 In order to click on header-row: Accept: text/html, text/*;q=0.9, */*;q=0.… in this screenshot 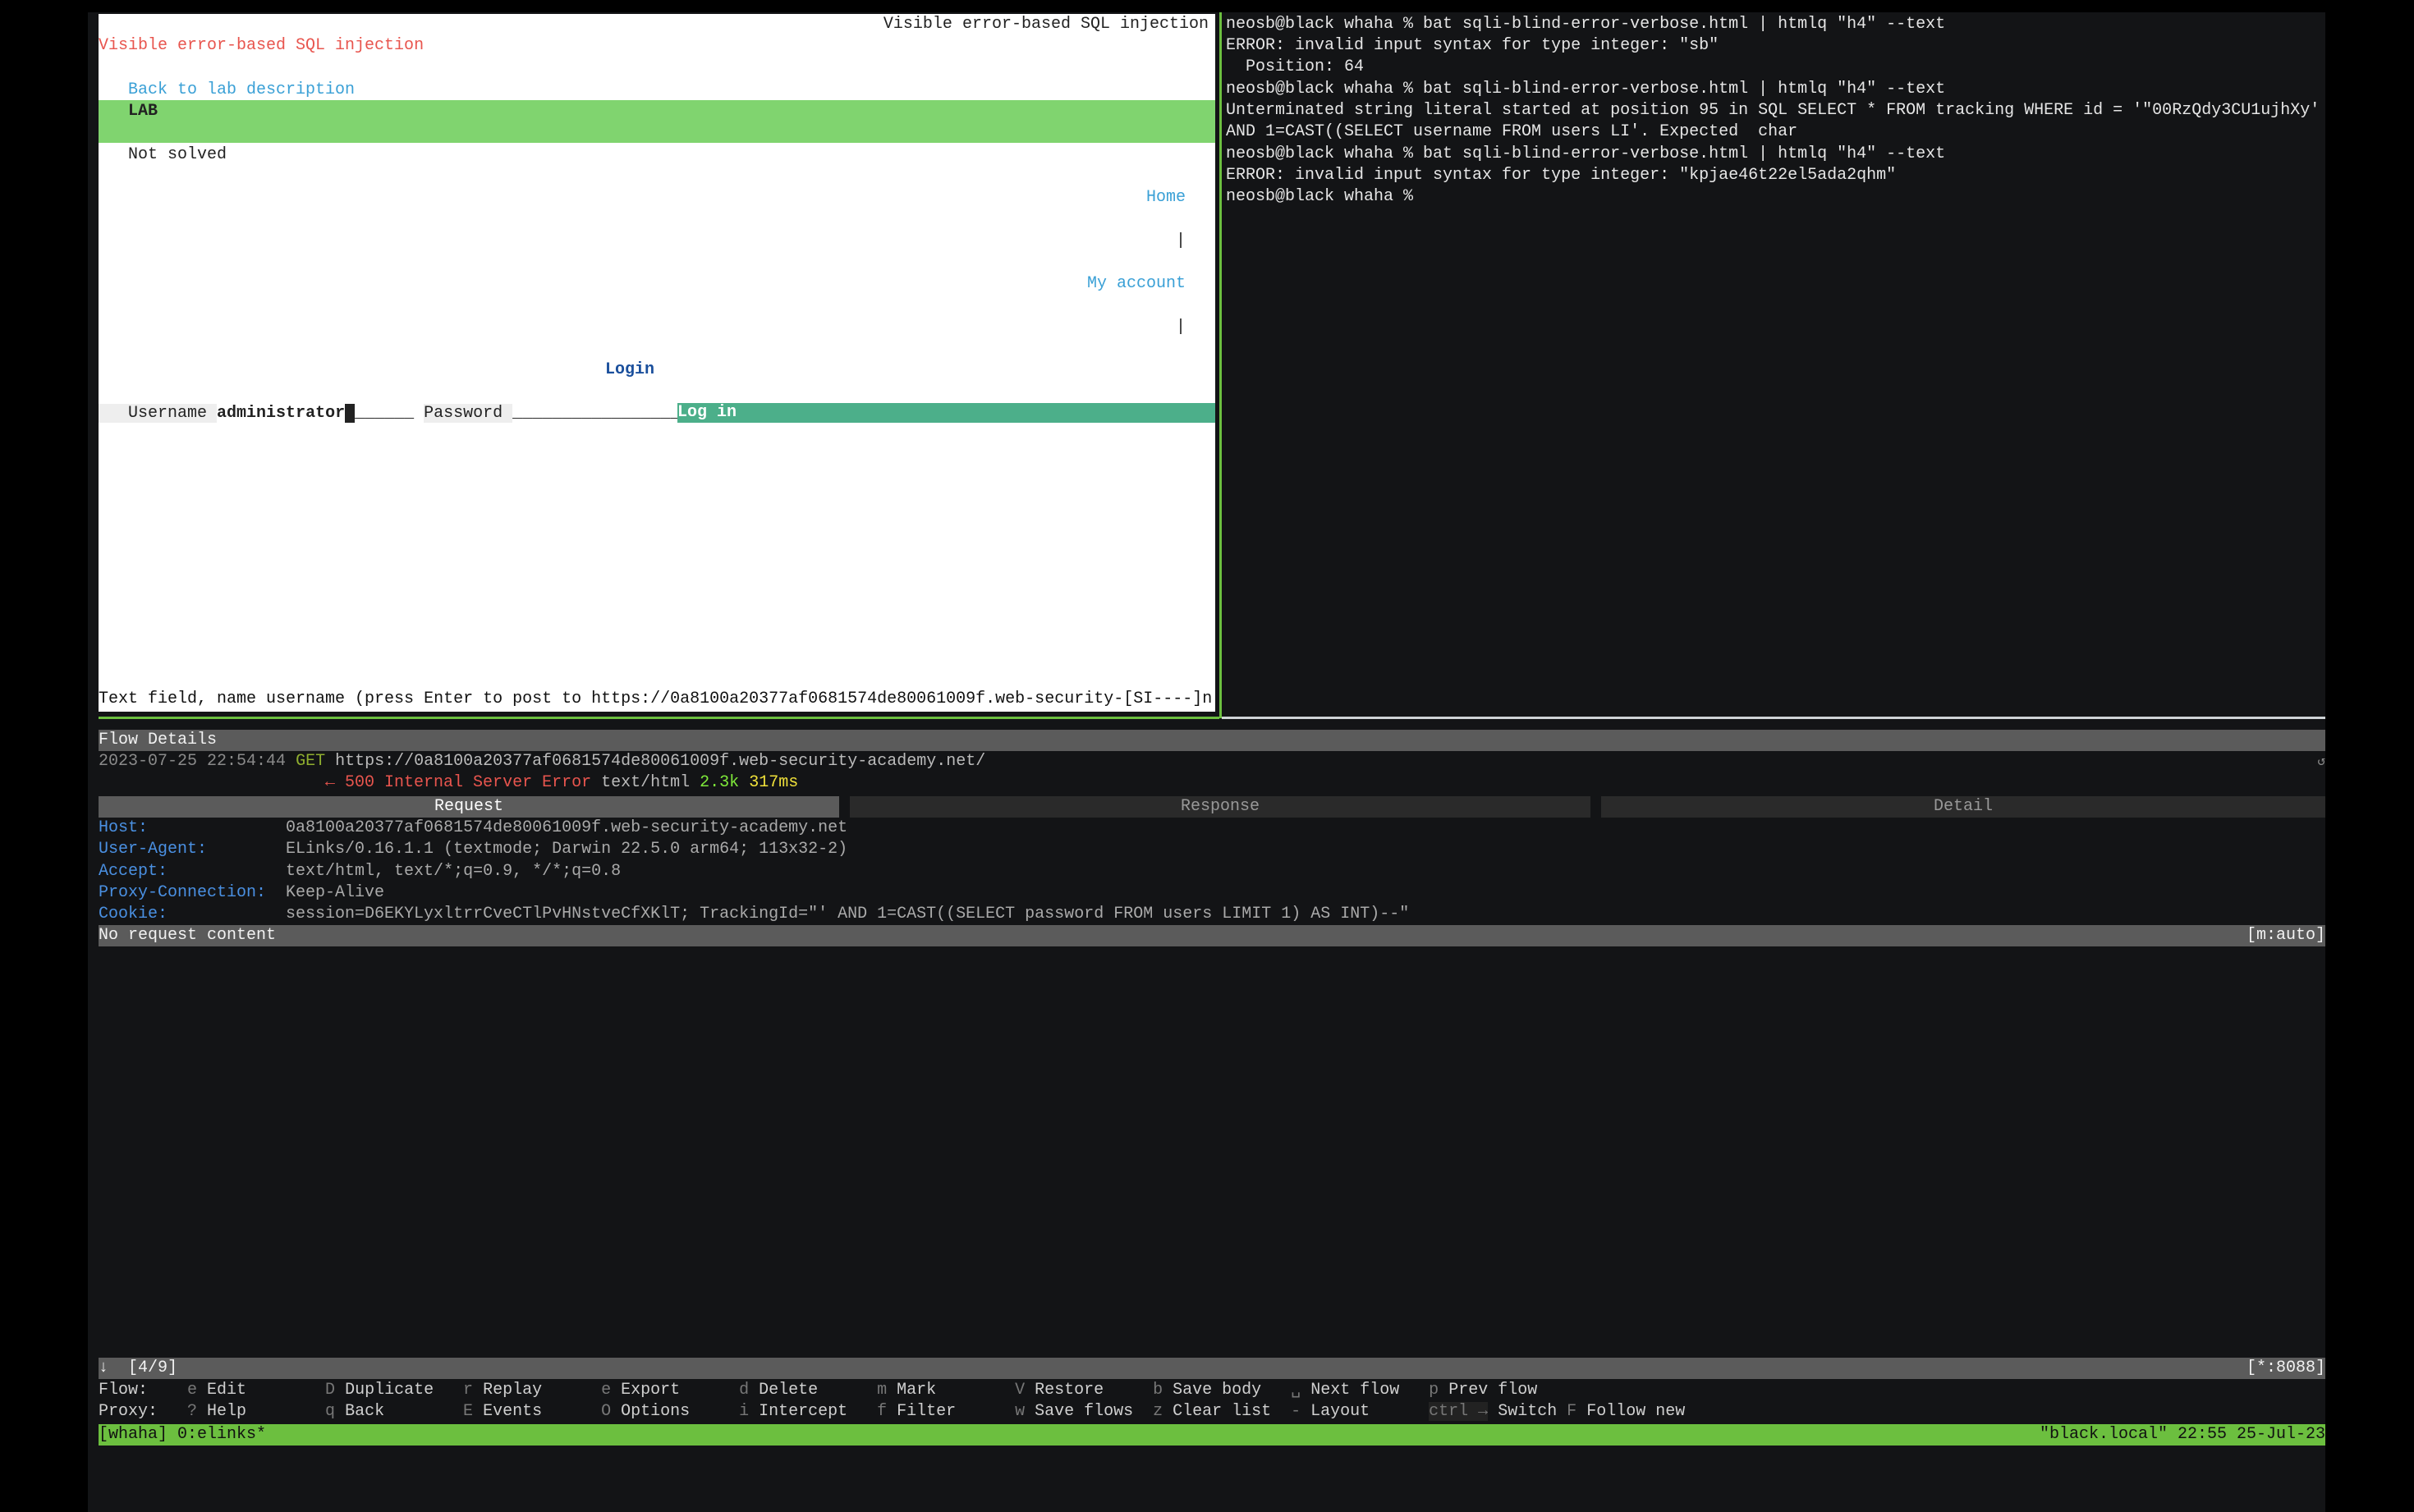, I will do `click(754, 871)`.